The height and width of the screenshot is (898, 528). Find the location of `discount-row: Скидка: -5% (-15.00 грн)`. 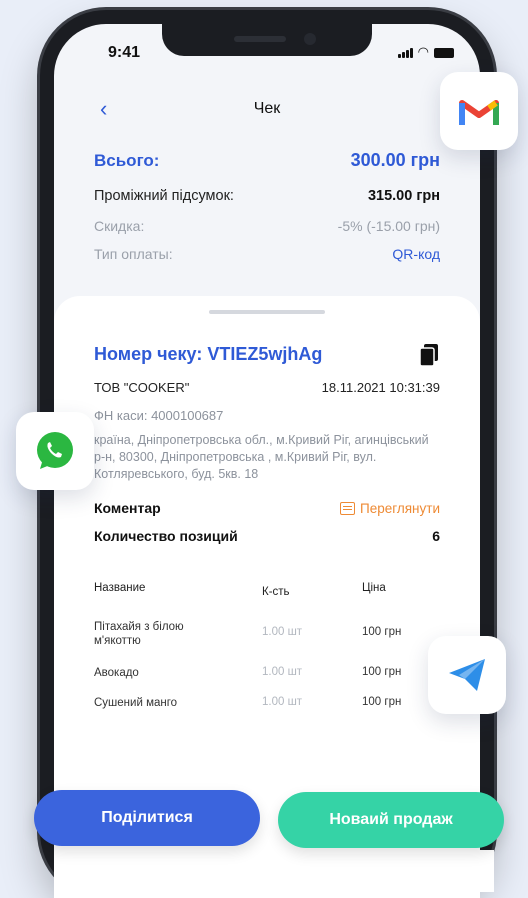

discount-row: Скидка: -5% (-15.00 грн) is located at coordinates (267, 226).